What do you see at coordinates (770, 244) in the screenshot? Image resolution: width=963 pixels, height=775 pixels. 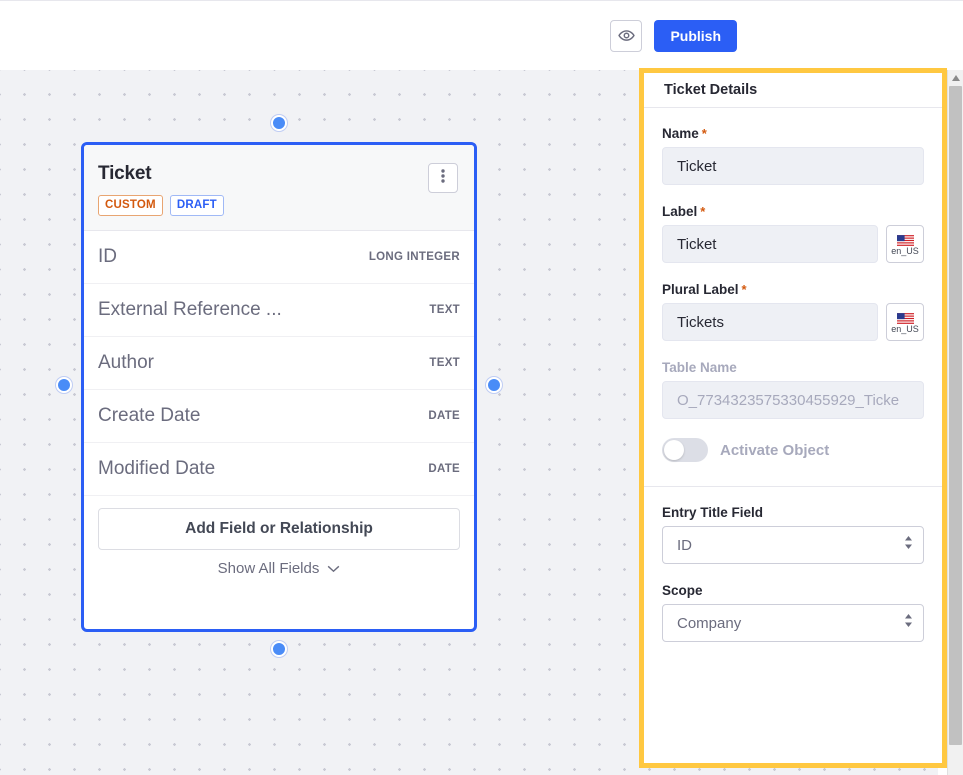 I see `label-input: Ticket` at bounding box center [770, 244].